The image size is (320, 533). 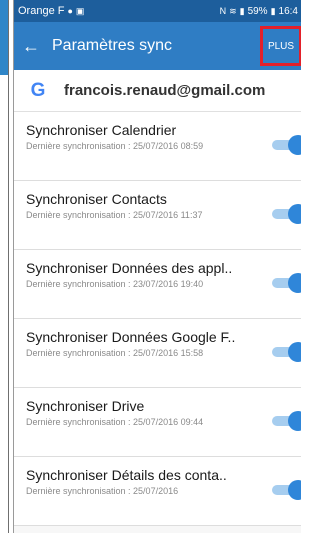 I want to click on sync-toggle-app-data, so click(x=286, y=283).